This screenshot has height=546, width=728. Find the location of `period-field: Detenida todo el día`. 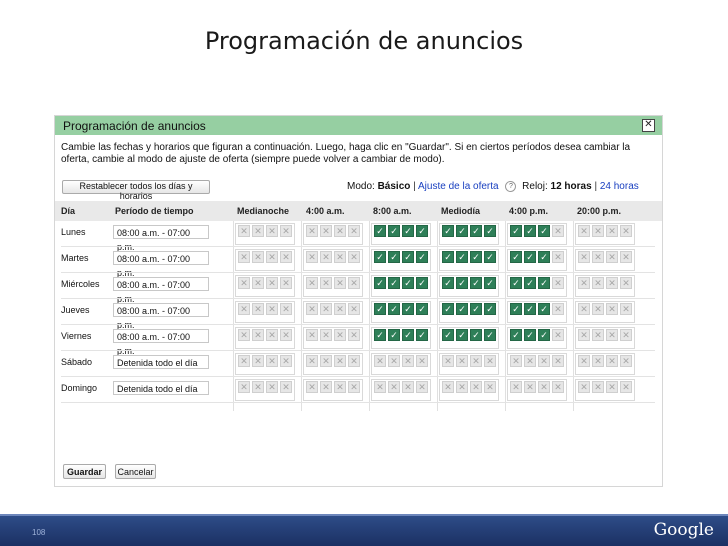

period-field: Detenida todo el día is located at coordinates (161, 362).